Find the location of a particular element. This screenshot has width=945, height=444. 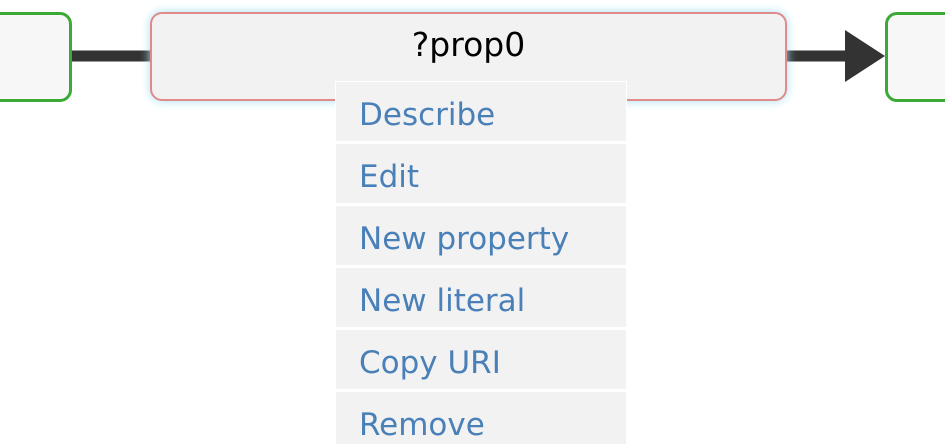

menu-item: New literal is located at coordinates (481, 297).